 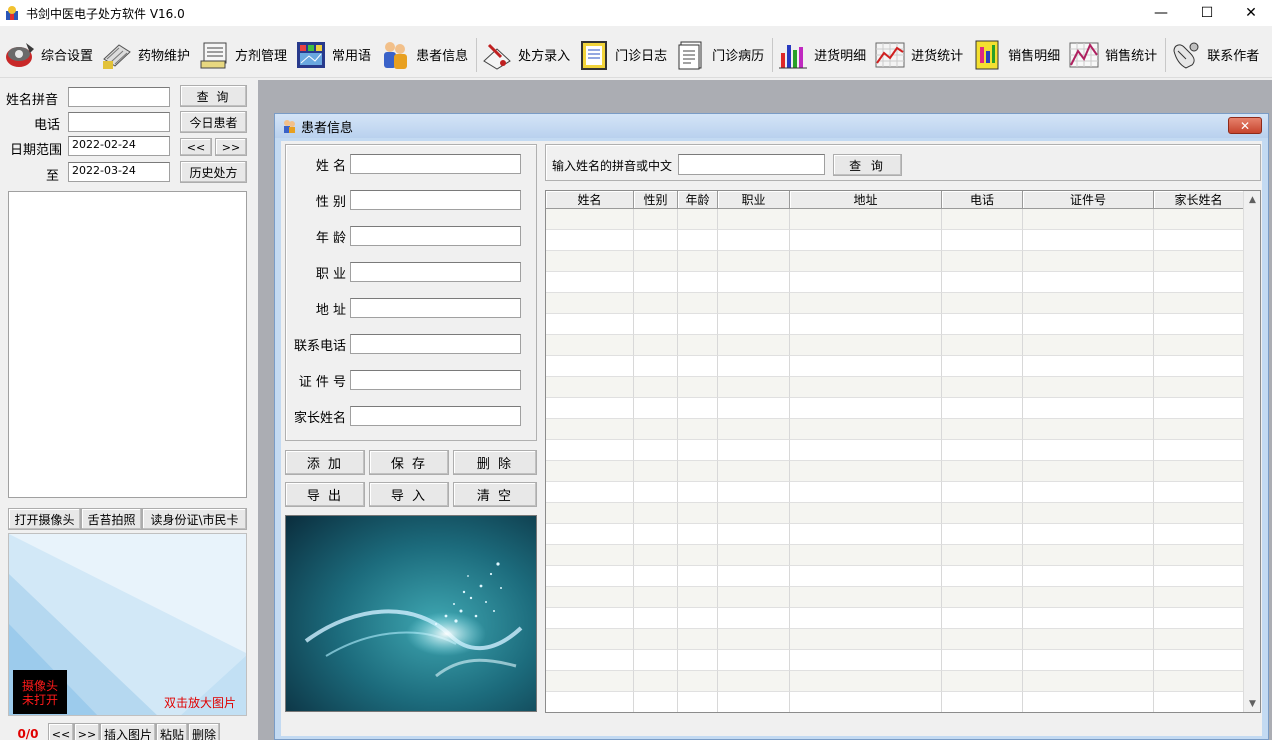 I want to click on column-header-guardian: 家长姓名, so click(x=1199, y=200).